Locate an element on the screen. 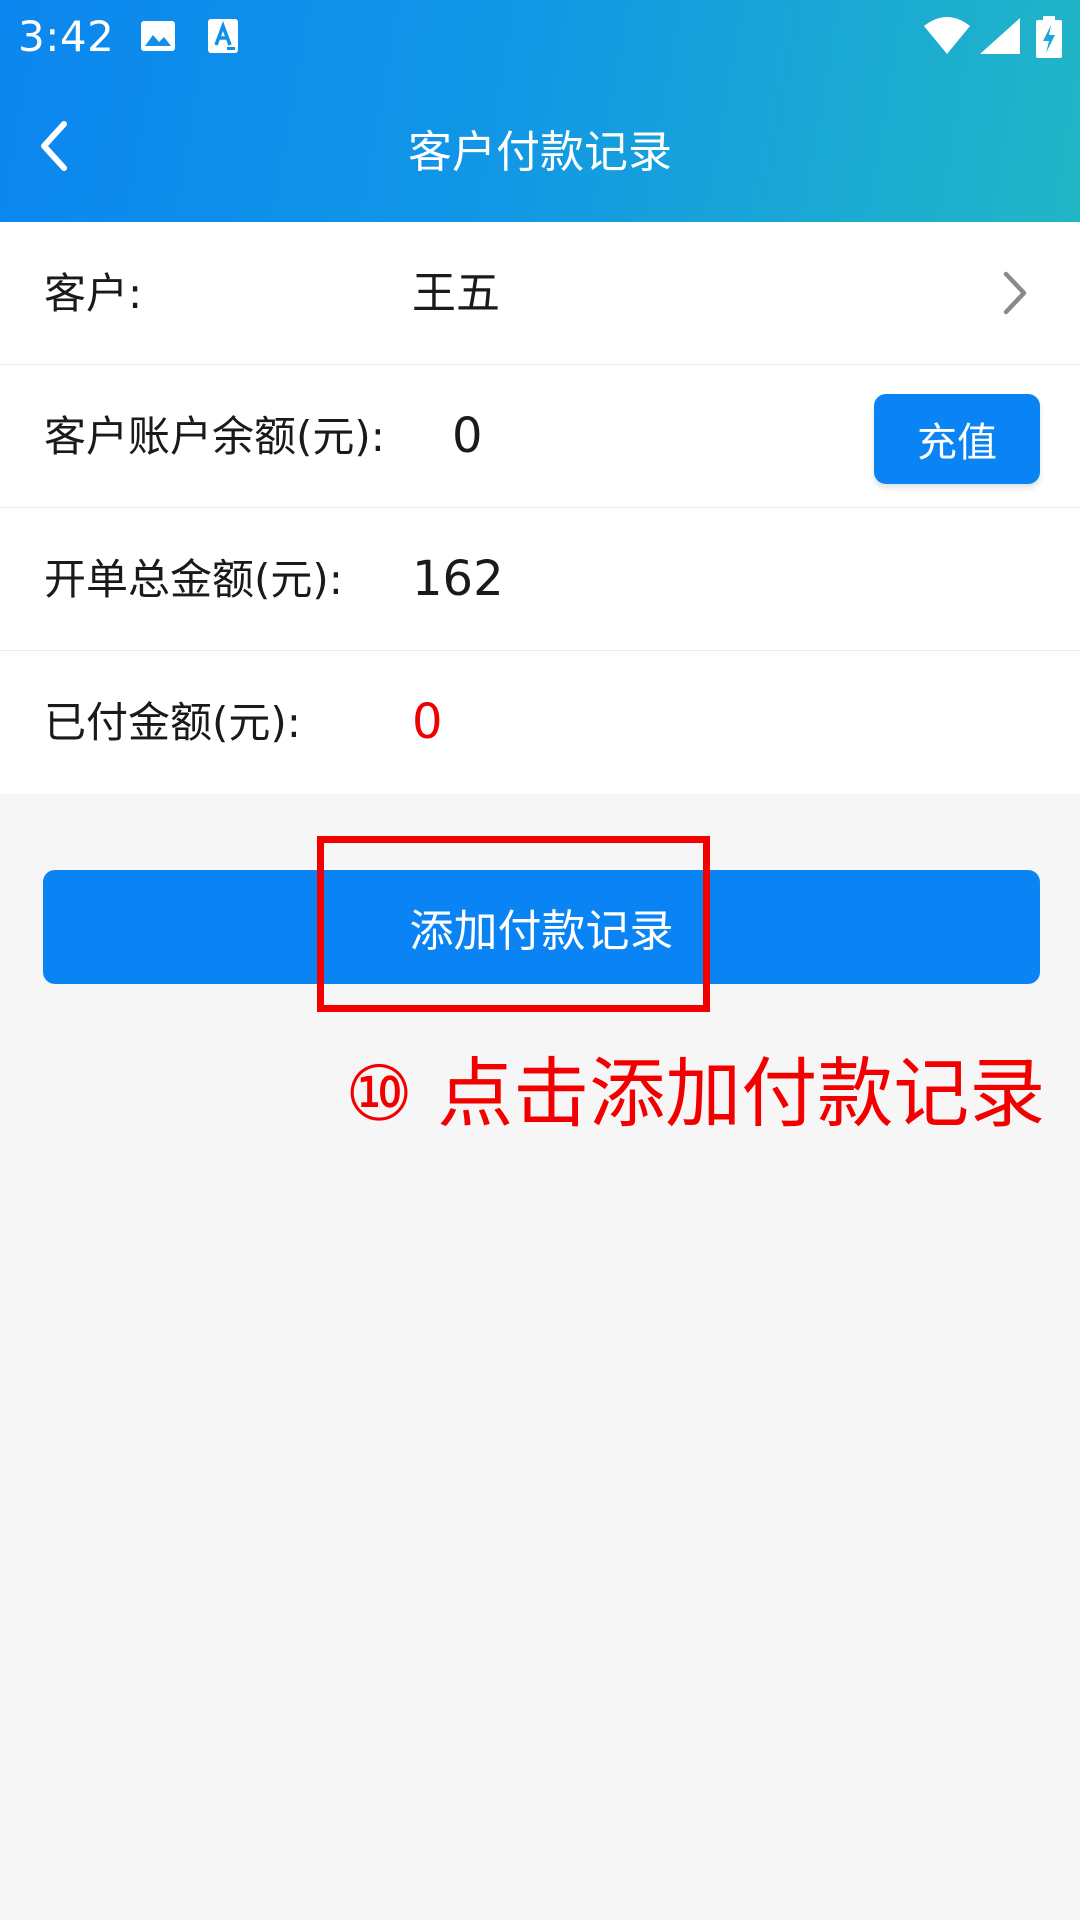 The width and height of the screenshot is (1080, 1920). customer-value: 王五 is located at coordinates (456, 293).